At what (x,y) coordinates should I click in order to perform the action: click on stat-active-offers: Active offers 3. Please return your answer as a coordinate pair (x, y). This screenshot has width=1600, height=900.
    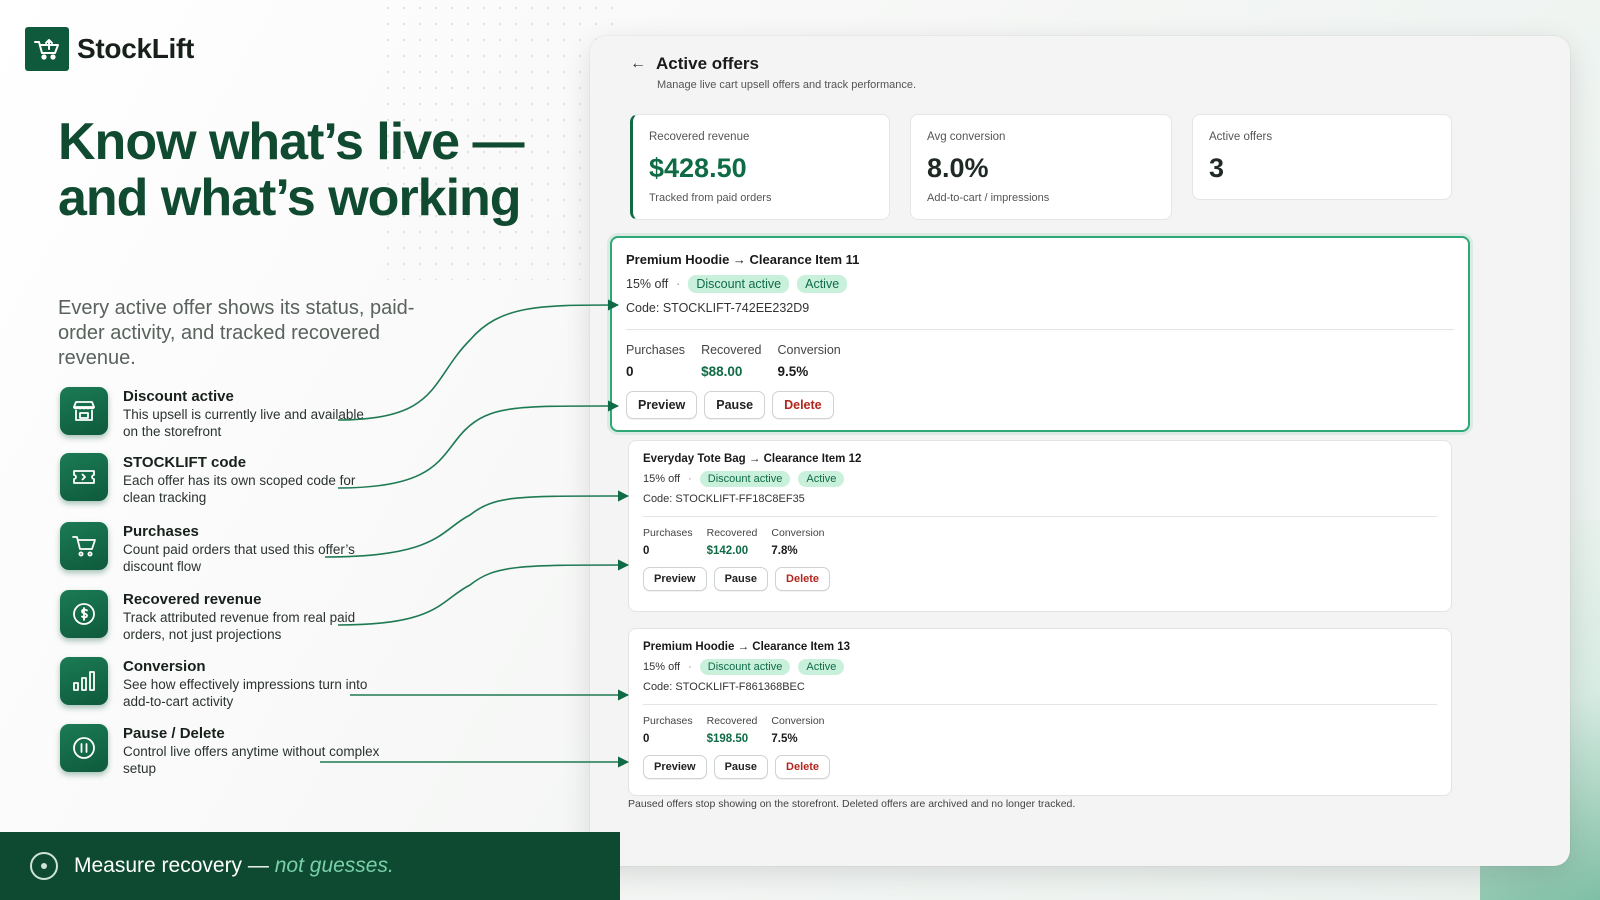
    Looking at the image, I should click on (1322, 157).